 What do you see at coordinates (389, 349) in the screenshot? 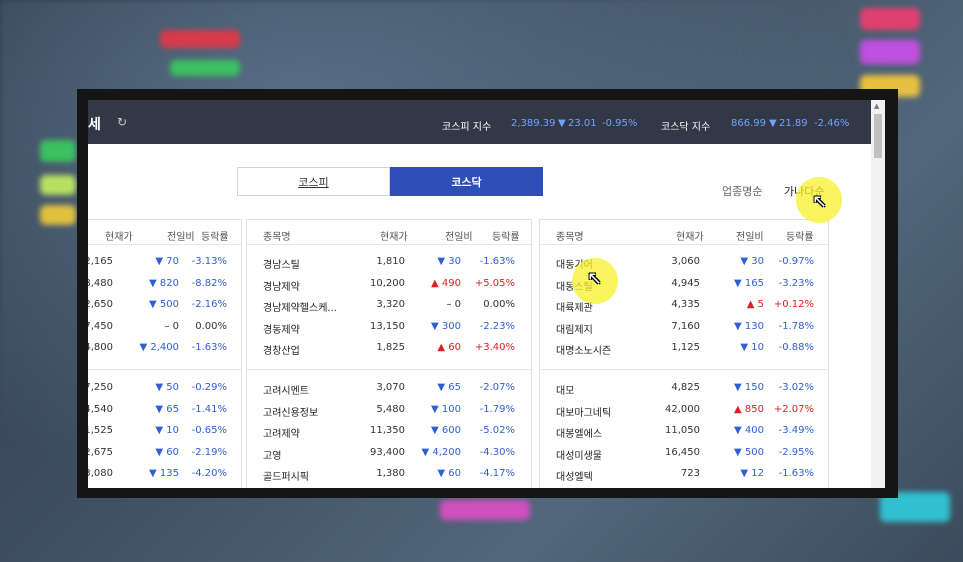
I see `table-row: 경창산업 1,825 ▲ 60 +3.40%` at bounding box center [389, 349].